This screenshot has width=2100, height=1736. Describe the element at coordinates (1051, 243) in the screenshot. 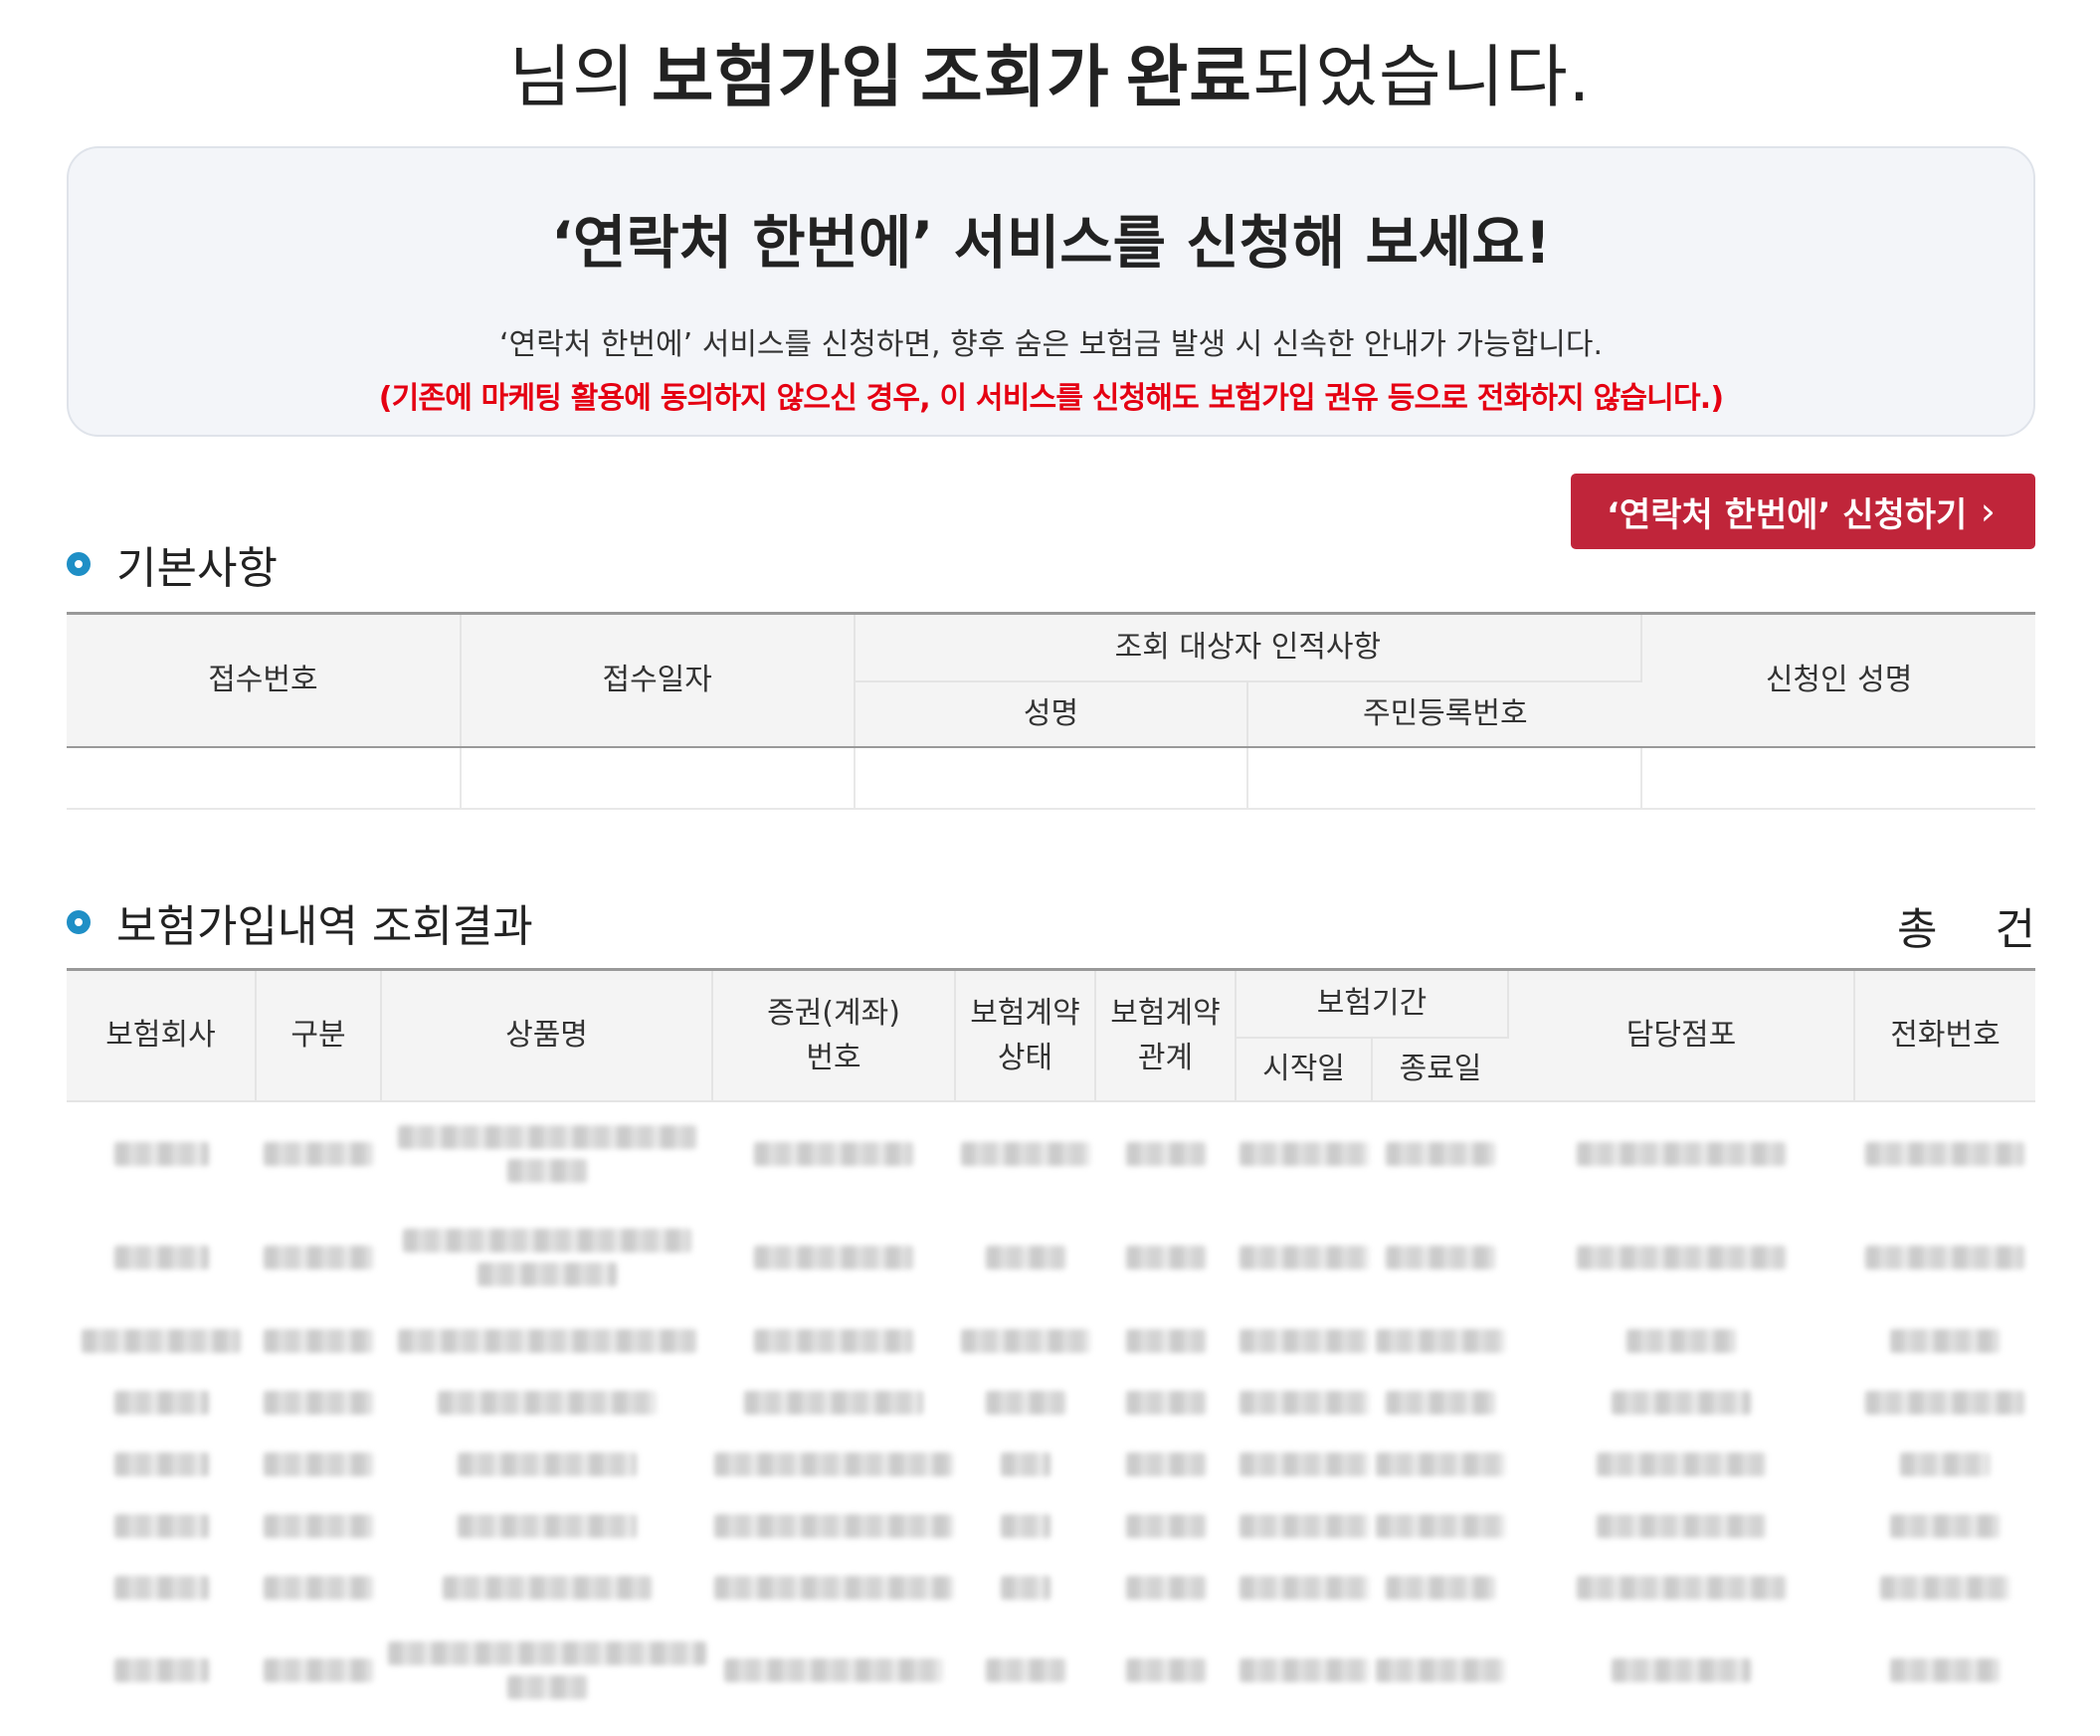

I see `promo-title: ‘연락처 한번에’ 서비스를 신청해 보세요!` at that location.